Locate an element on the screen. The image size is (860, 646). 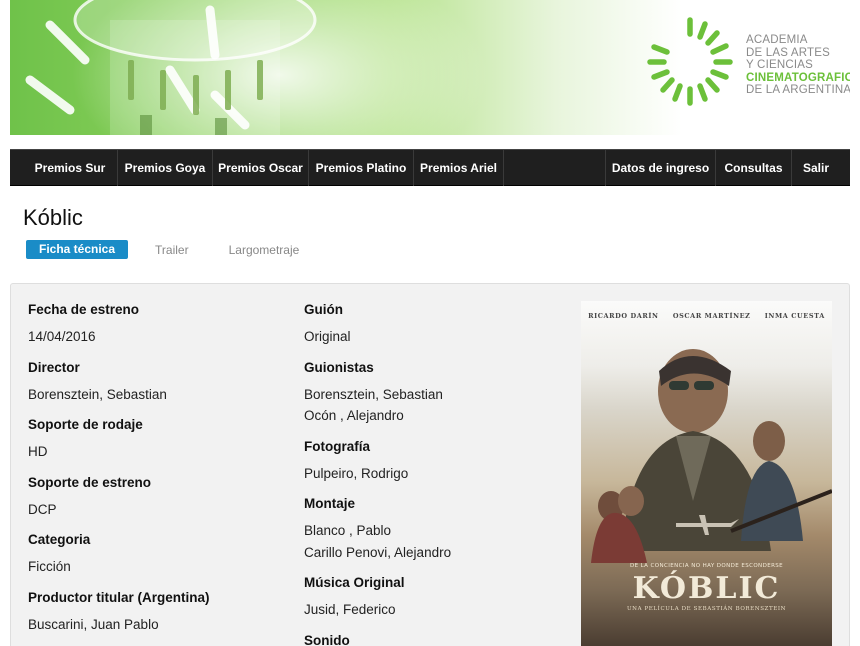
field-sonido: Sonido is located at coordinates (377, 639).